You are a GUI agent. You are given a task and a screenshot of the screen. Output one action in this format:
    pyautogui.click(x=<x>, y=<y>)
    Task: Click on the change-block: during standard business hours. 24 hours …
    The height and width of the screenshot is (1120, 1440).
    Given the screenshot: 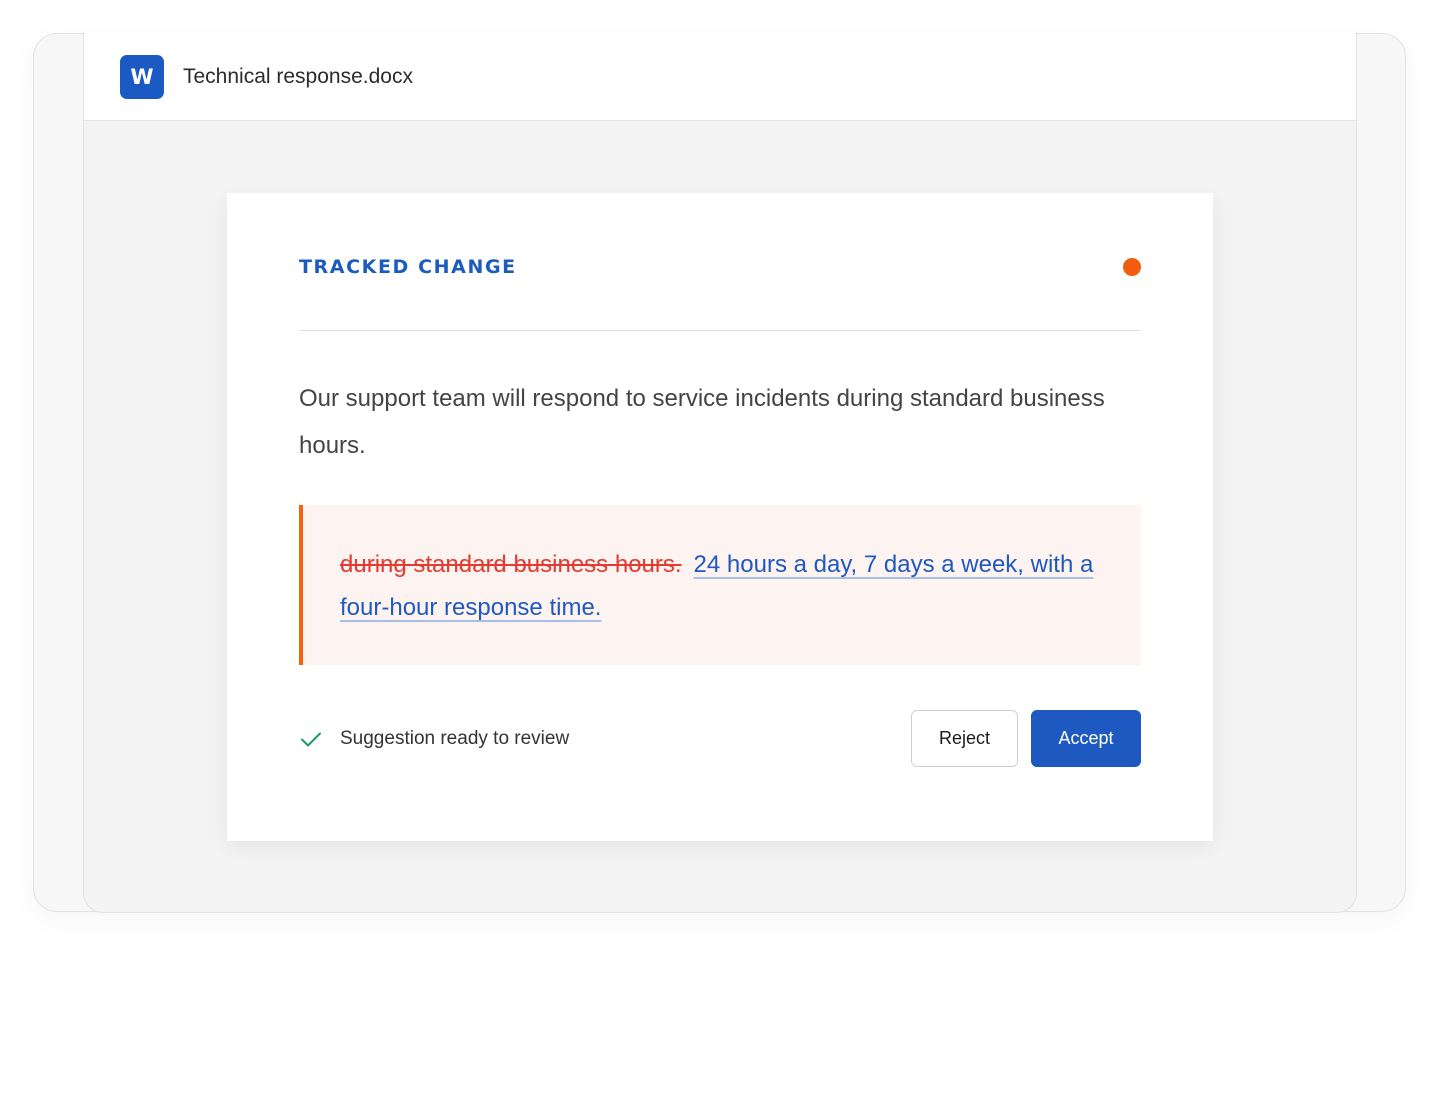 What is the action you would take?
    pyautogui.click(x=720, y=585)
    